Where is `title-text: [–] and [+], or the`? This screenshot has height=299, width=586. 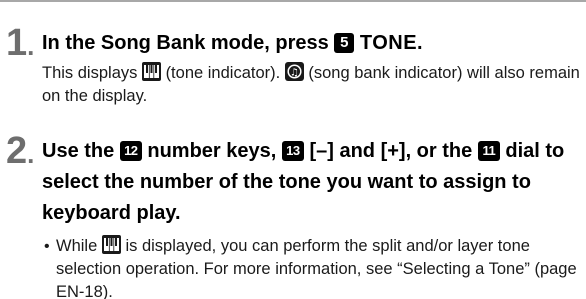
title-text: [–] and [+], or the is located at coordinates (391, 151).